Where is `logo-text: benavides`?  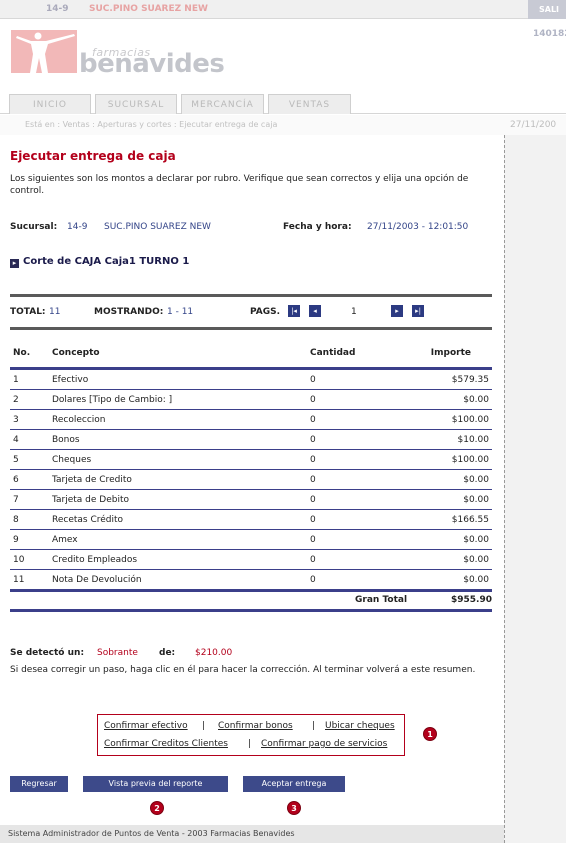 logo-text: benavides is located at coordinates (152, 64).